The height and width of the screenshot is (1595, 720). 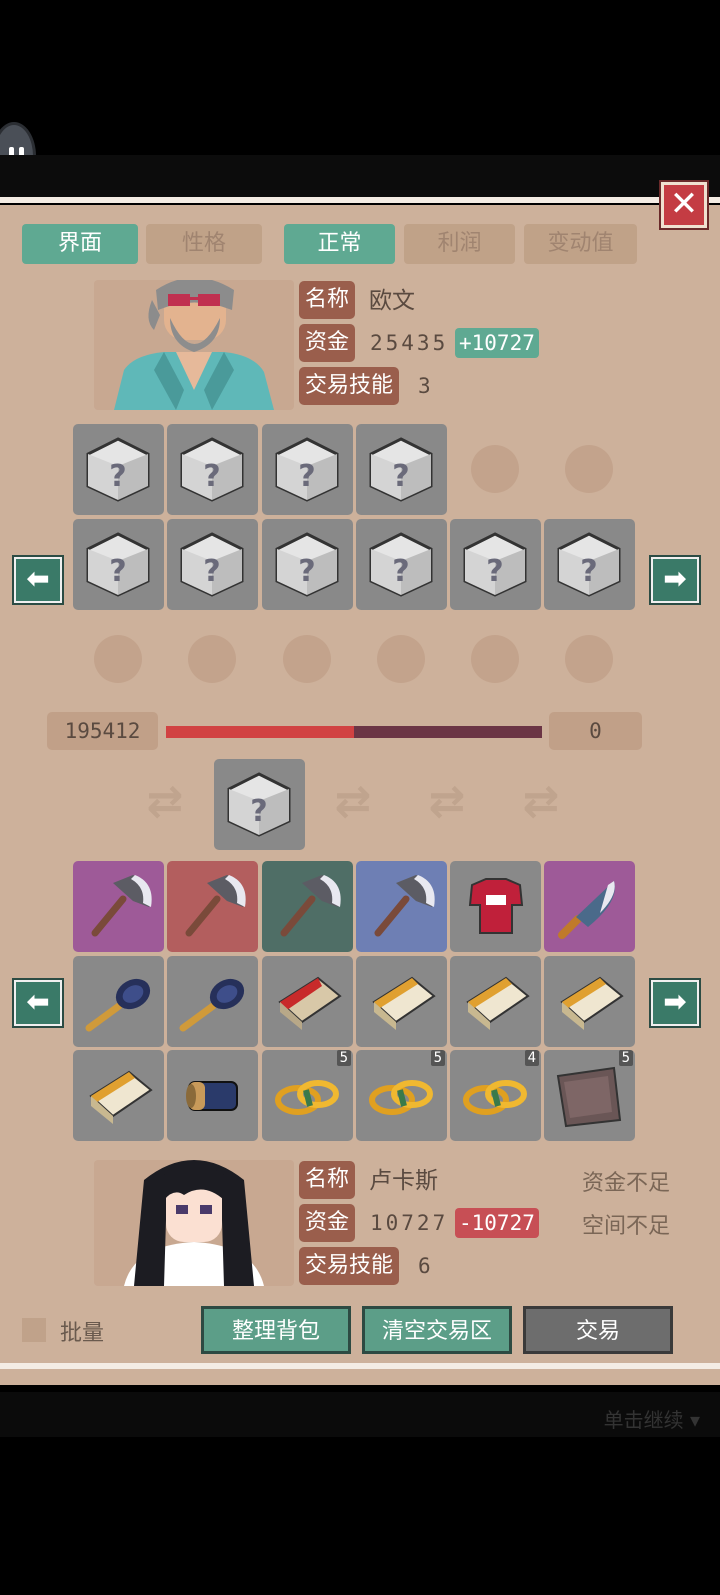 I want to click on continue-hint: 单击继续 ▾, so click(x=652, y=1418).